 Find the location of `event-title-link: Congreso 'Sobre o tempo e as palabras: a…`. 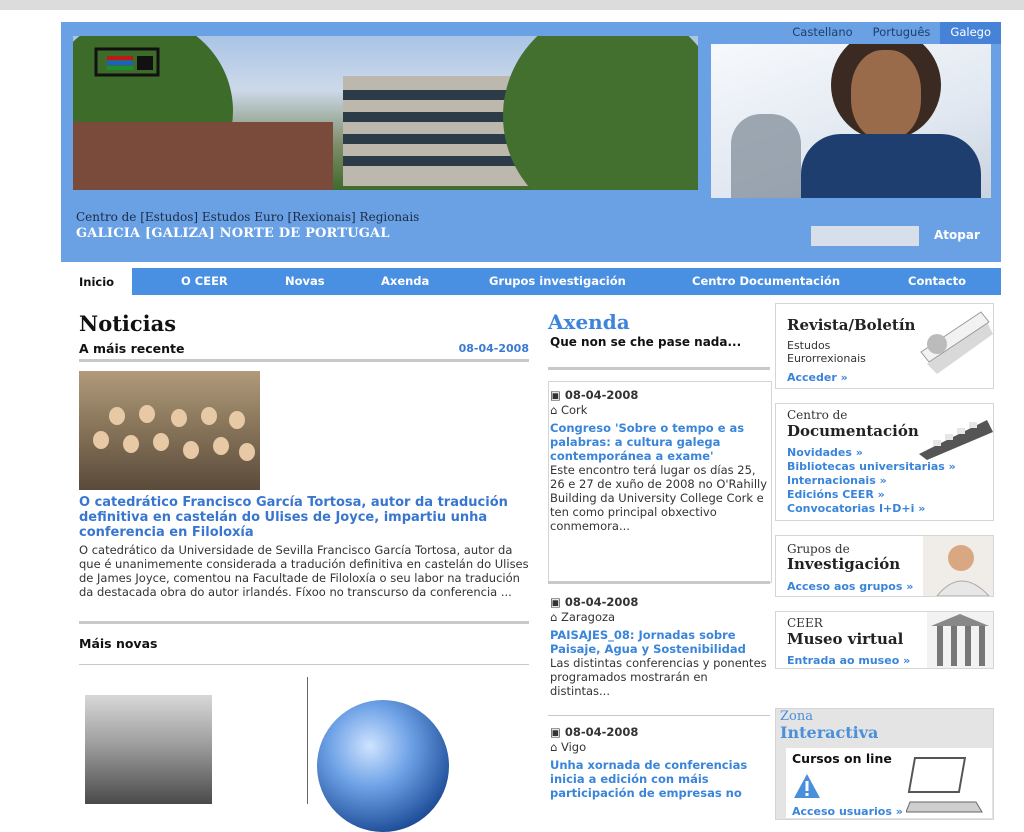

event-title-link: Congreso 'Sobre o tempo e as palabras: a… is located at coordinates (660, 442).